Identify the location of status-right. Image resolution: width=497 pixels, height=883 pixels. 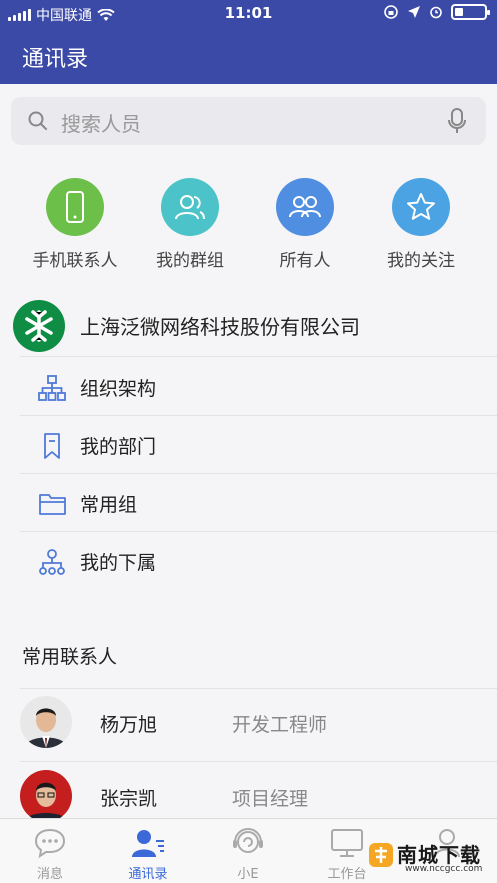
(436, 12).